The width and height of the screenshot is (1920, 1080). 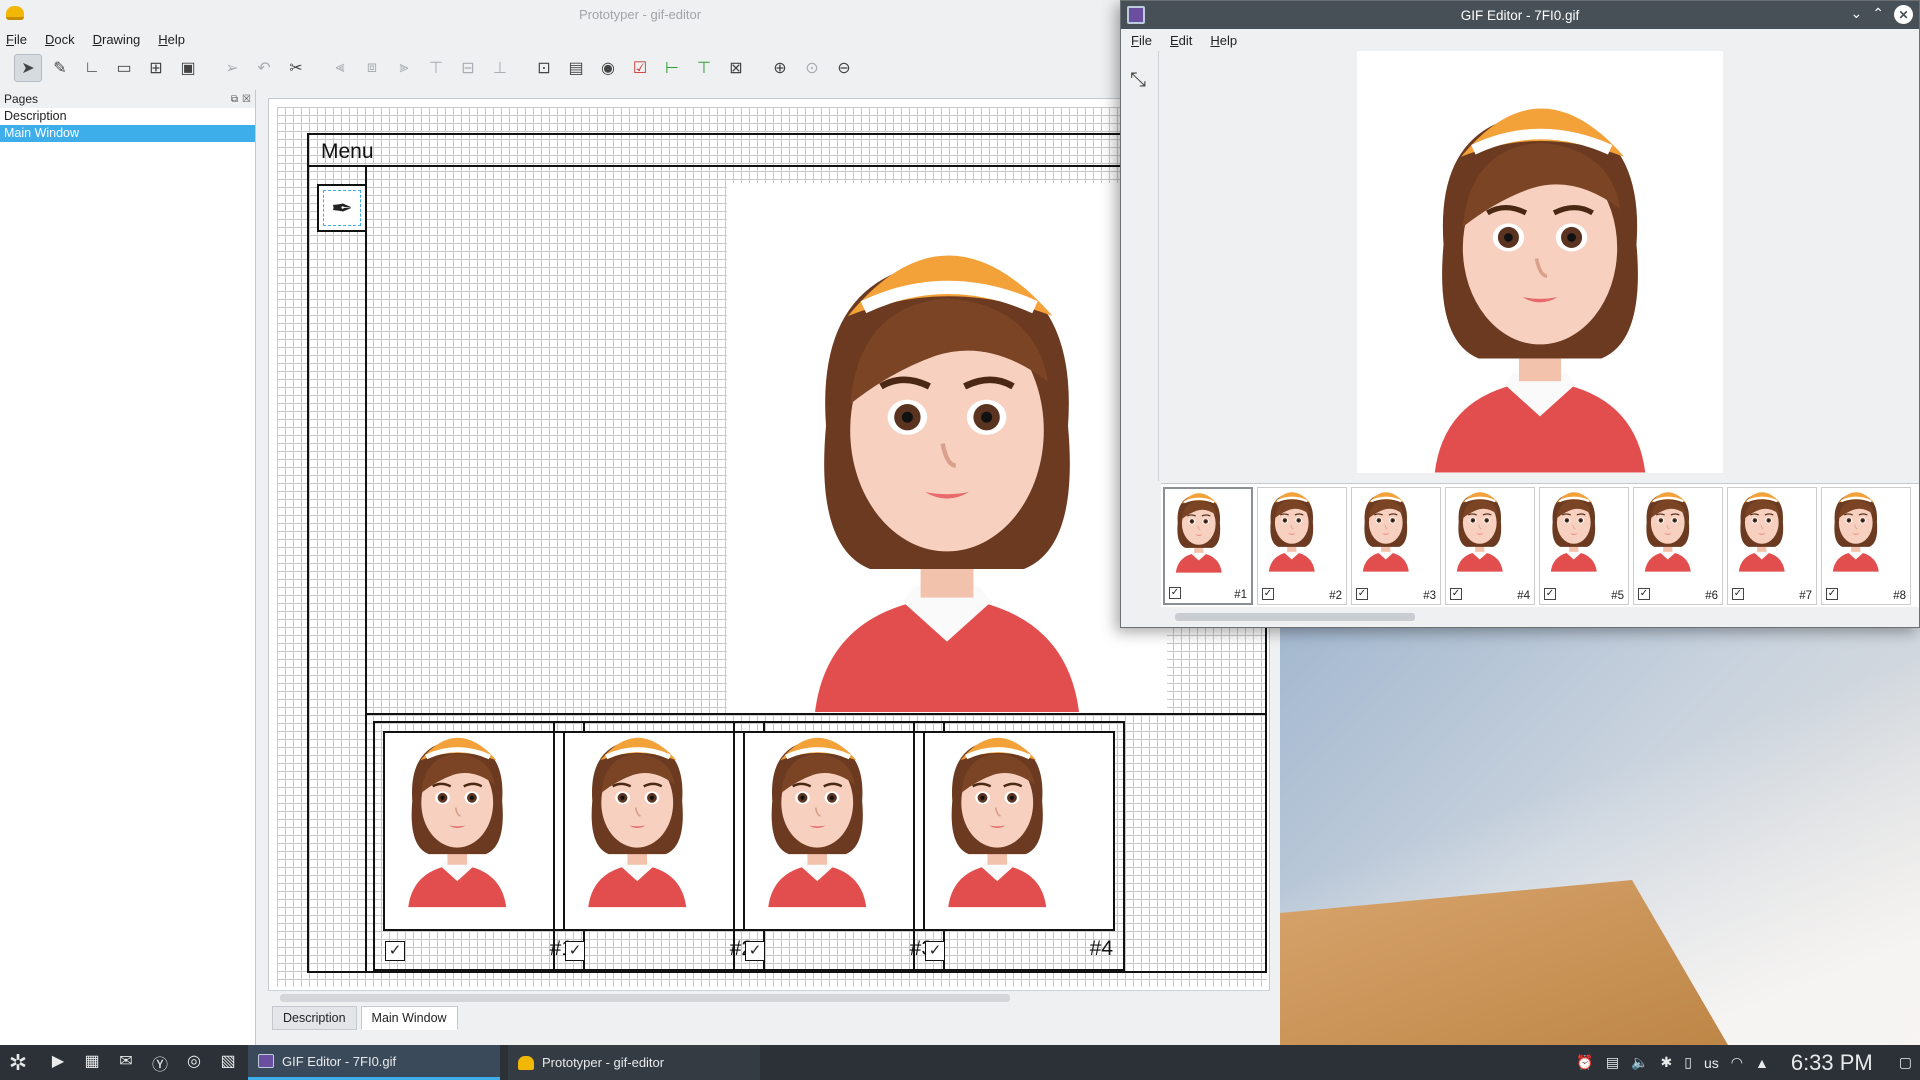 What do you see at coordinates (28, 68) in the screenshot?
I see `select-icon: ➤` at bounding box center [28, 68].